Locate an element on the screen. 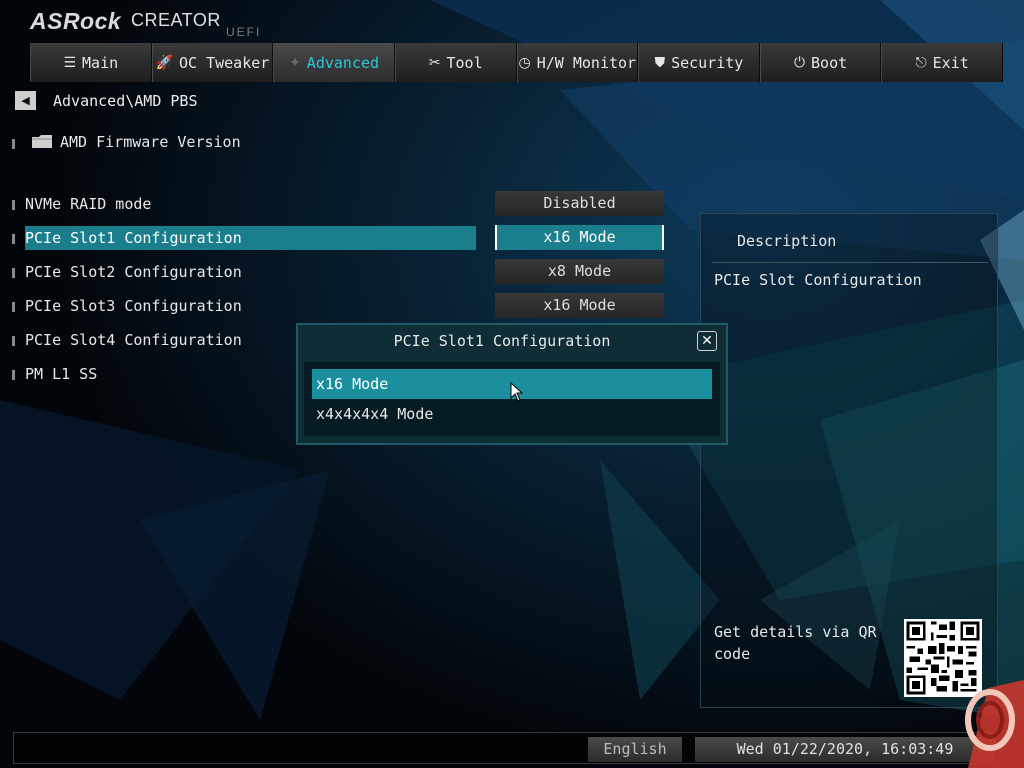 Image resolution: width=1024 pixels, height=768 pixels. tab-label: Boot is located at coordinates (829, 62).